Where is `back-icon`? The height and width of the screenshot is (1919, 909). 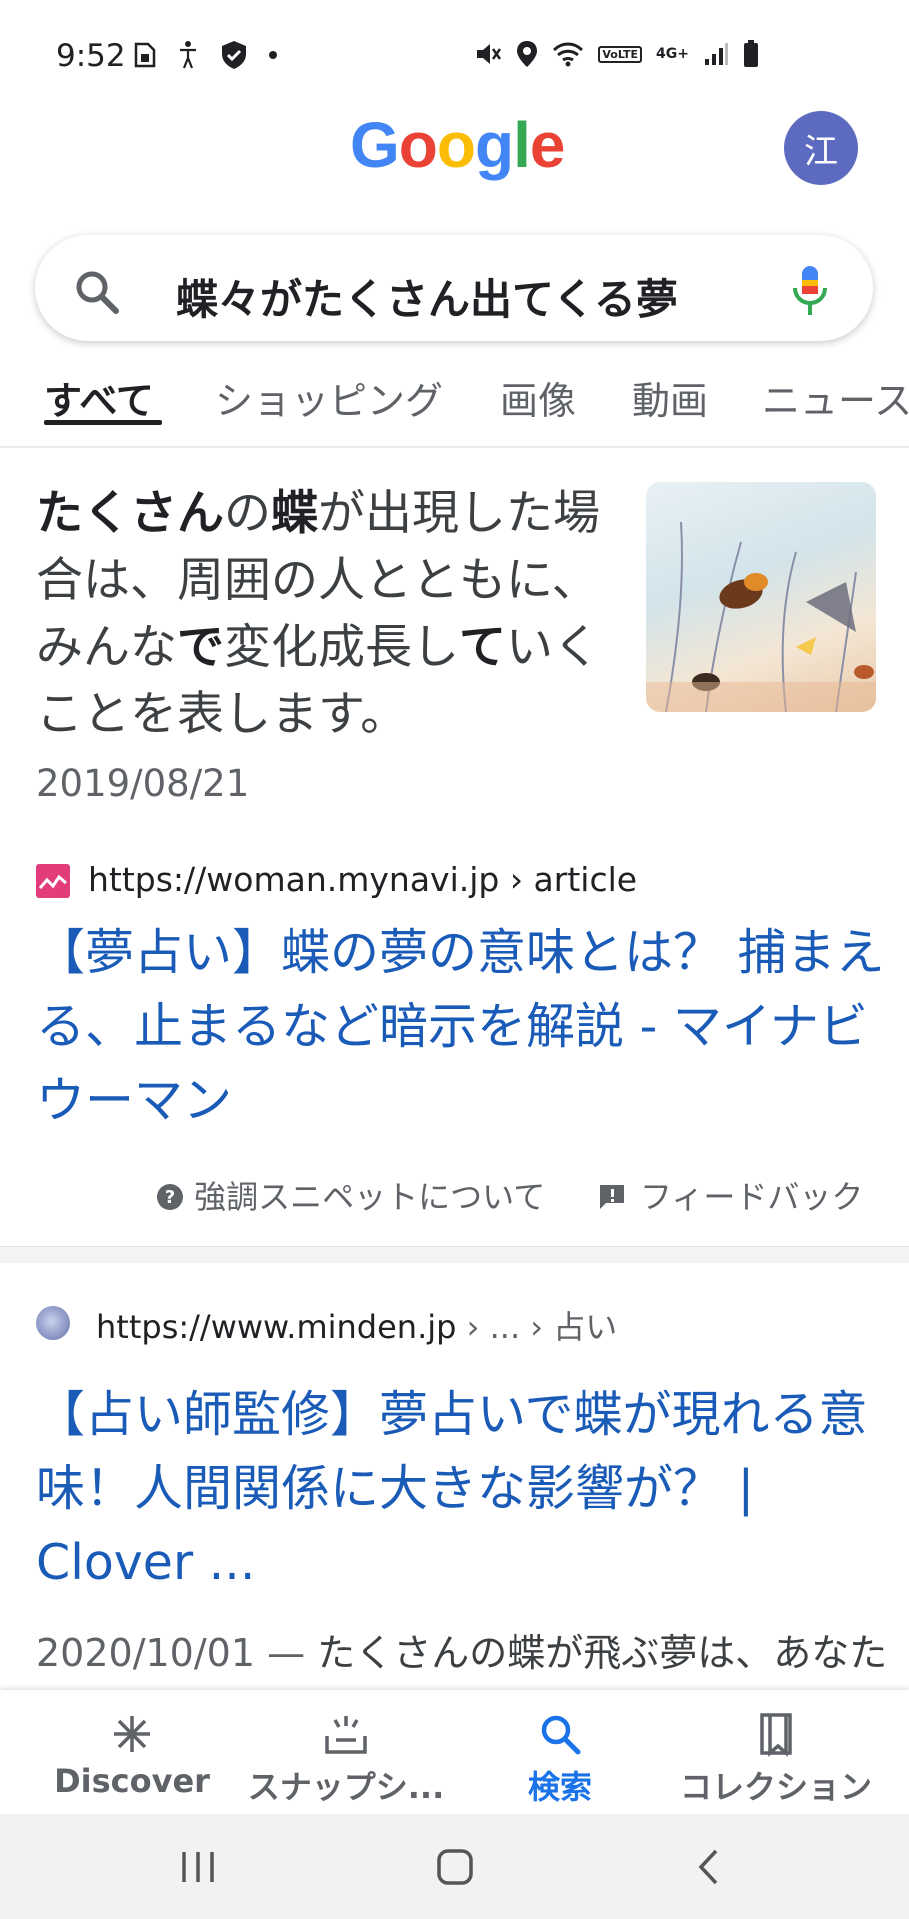
back-icon is located at coordinates (709, 1867).